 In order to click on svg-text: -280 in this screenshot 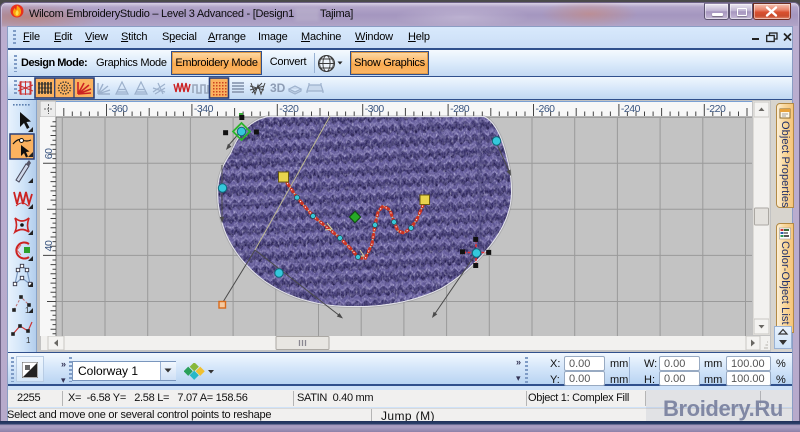, I will do `click(460, 109)`.